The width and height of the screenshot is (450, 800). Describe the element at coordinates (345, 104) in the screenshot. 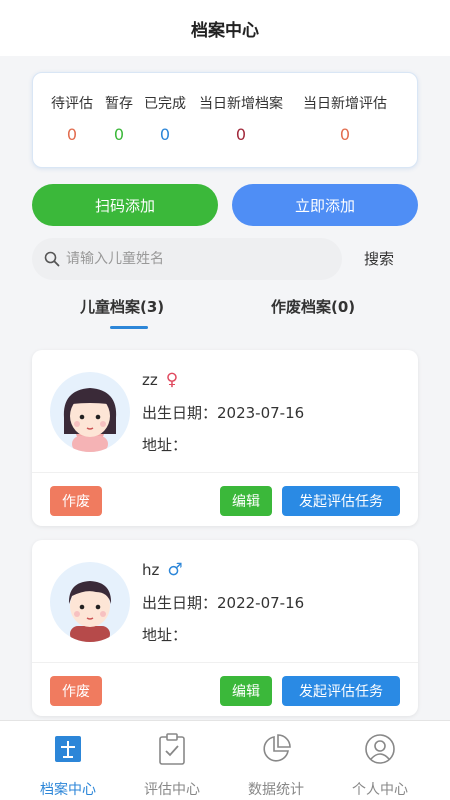

I see `stat-label: 当日新增评估` at that location.